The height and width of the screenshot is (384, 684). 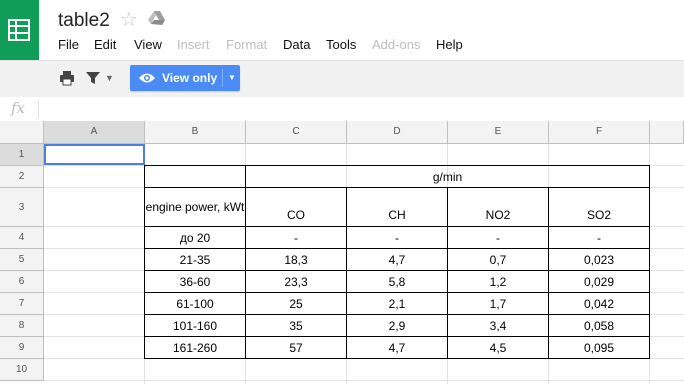 What do you see at coordinates (296, 303) in the screenshot?
I see `table-cell-co: 25` at bounding box center [296, 303].